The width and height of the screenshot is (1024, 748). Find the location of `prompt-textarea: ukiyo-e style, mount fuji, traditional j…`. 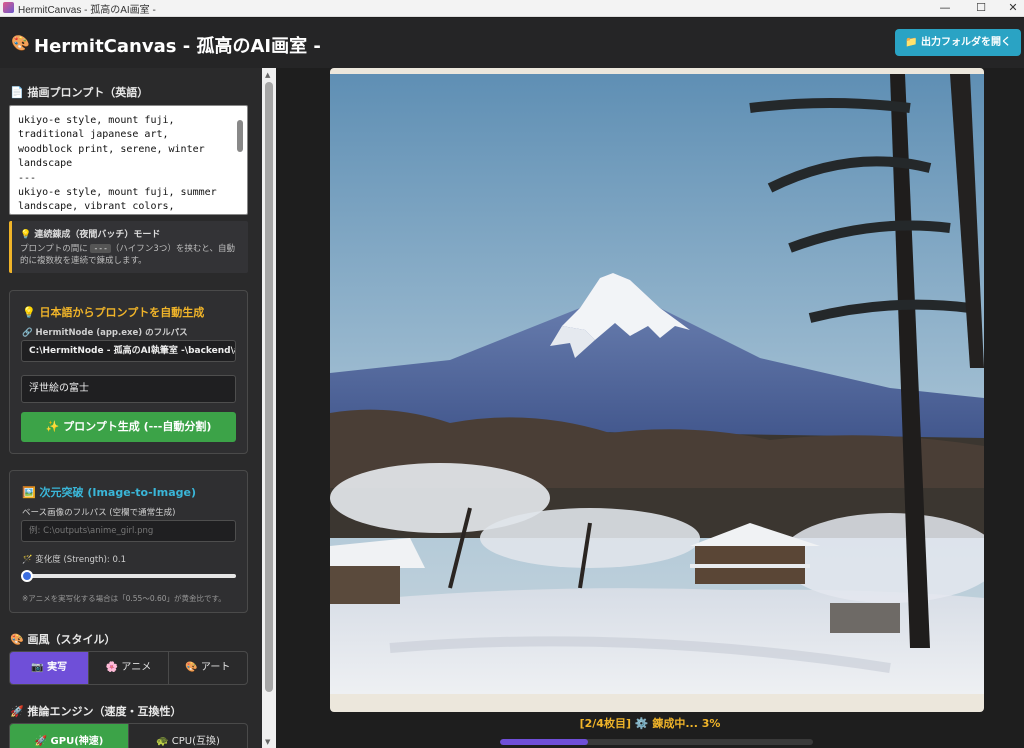

prompt-textarea: ukiyo-e style, mount fuji, traditional j… is located at coordinates (128, 160).